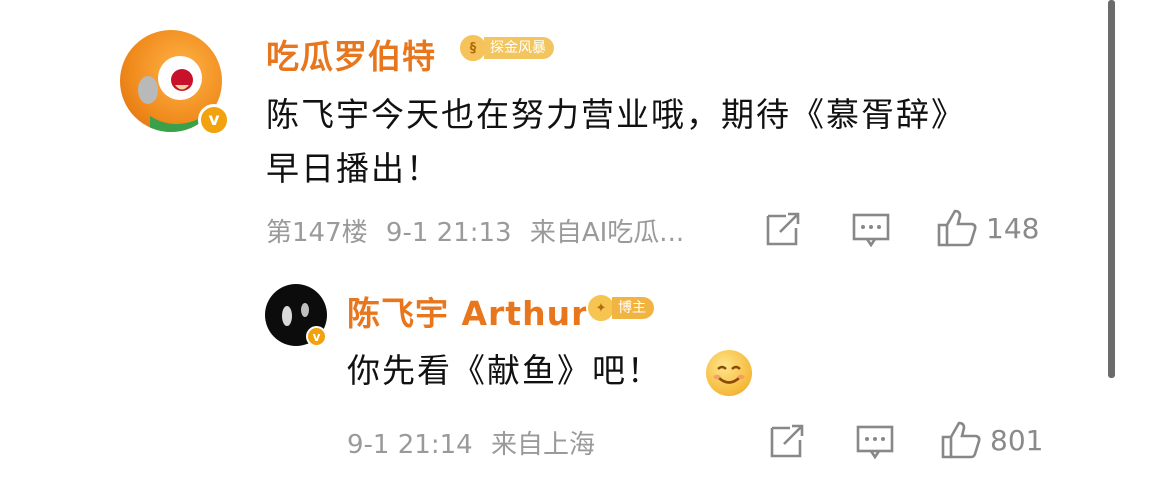 The height and width of the screenshot is (490, 1170). What do you see at coordinates (448, 233) in the screenshot?
I see `timestamp: 9-1 21:13` at bounding box center [448, 233].